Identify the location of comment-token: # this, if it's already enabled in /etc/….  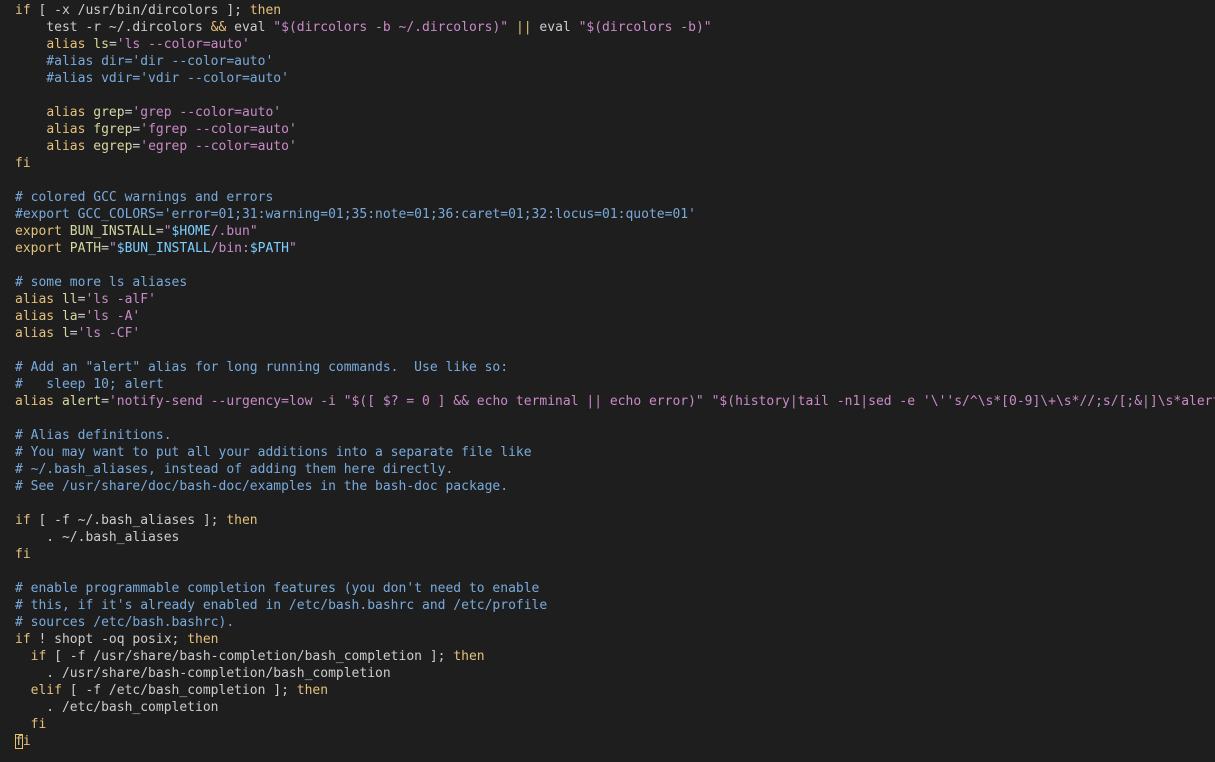
(281, 605).